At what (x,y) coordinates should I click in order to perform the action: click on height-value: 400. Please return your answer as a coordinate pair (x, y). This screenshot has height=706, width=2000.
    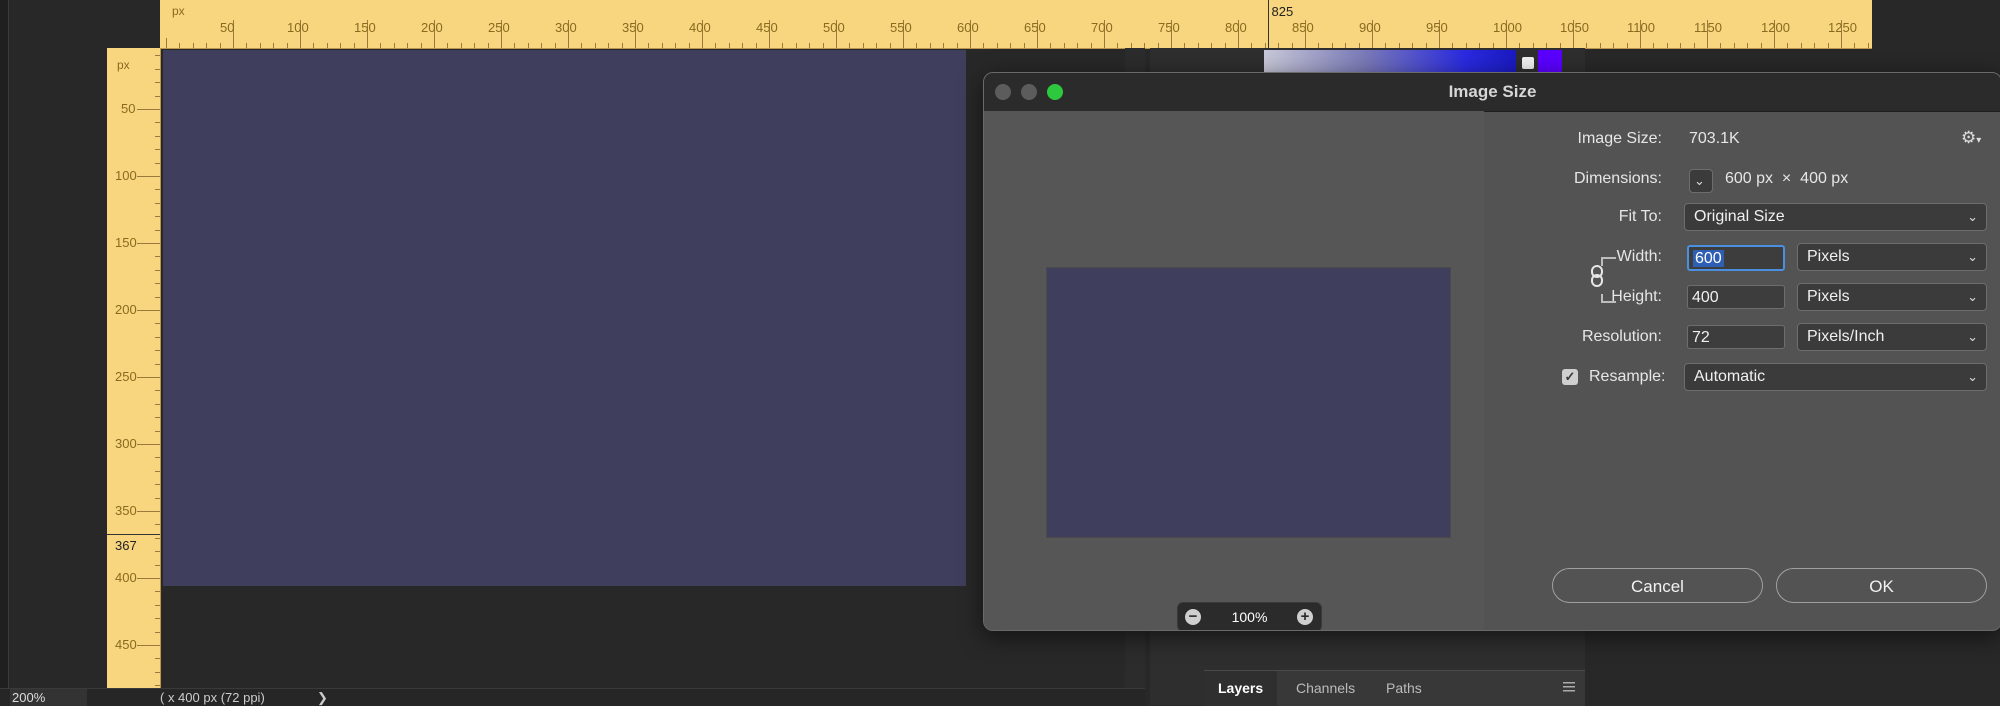
    Looking at the image, I should click on (1705, 297).